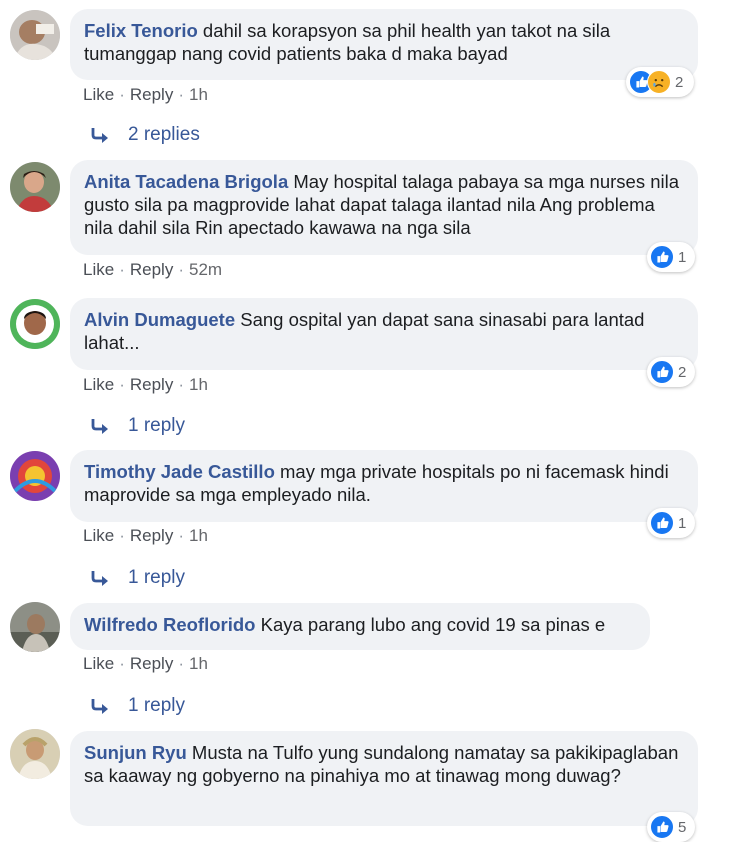 The image size is (750, 842). What do you see at coordinates (433, 624) in the screenshot?
I see `comment-text: Kaya parang lubo ang covid 19 sa pinas e` at bounding box center [433, 624].